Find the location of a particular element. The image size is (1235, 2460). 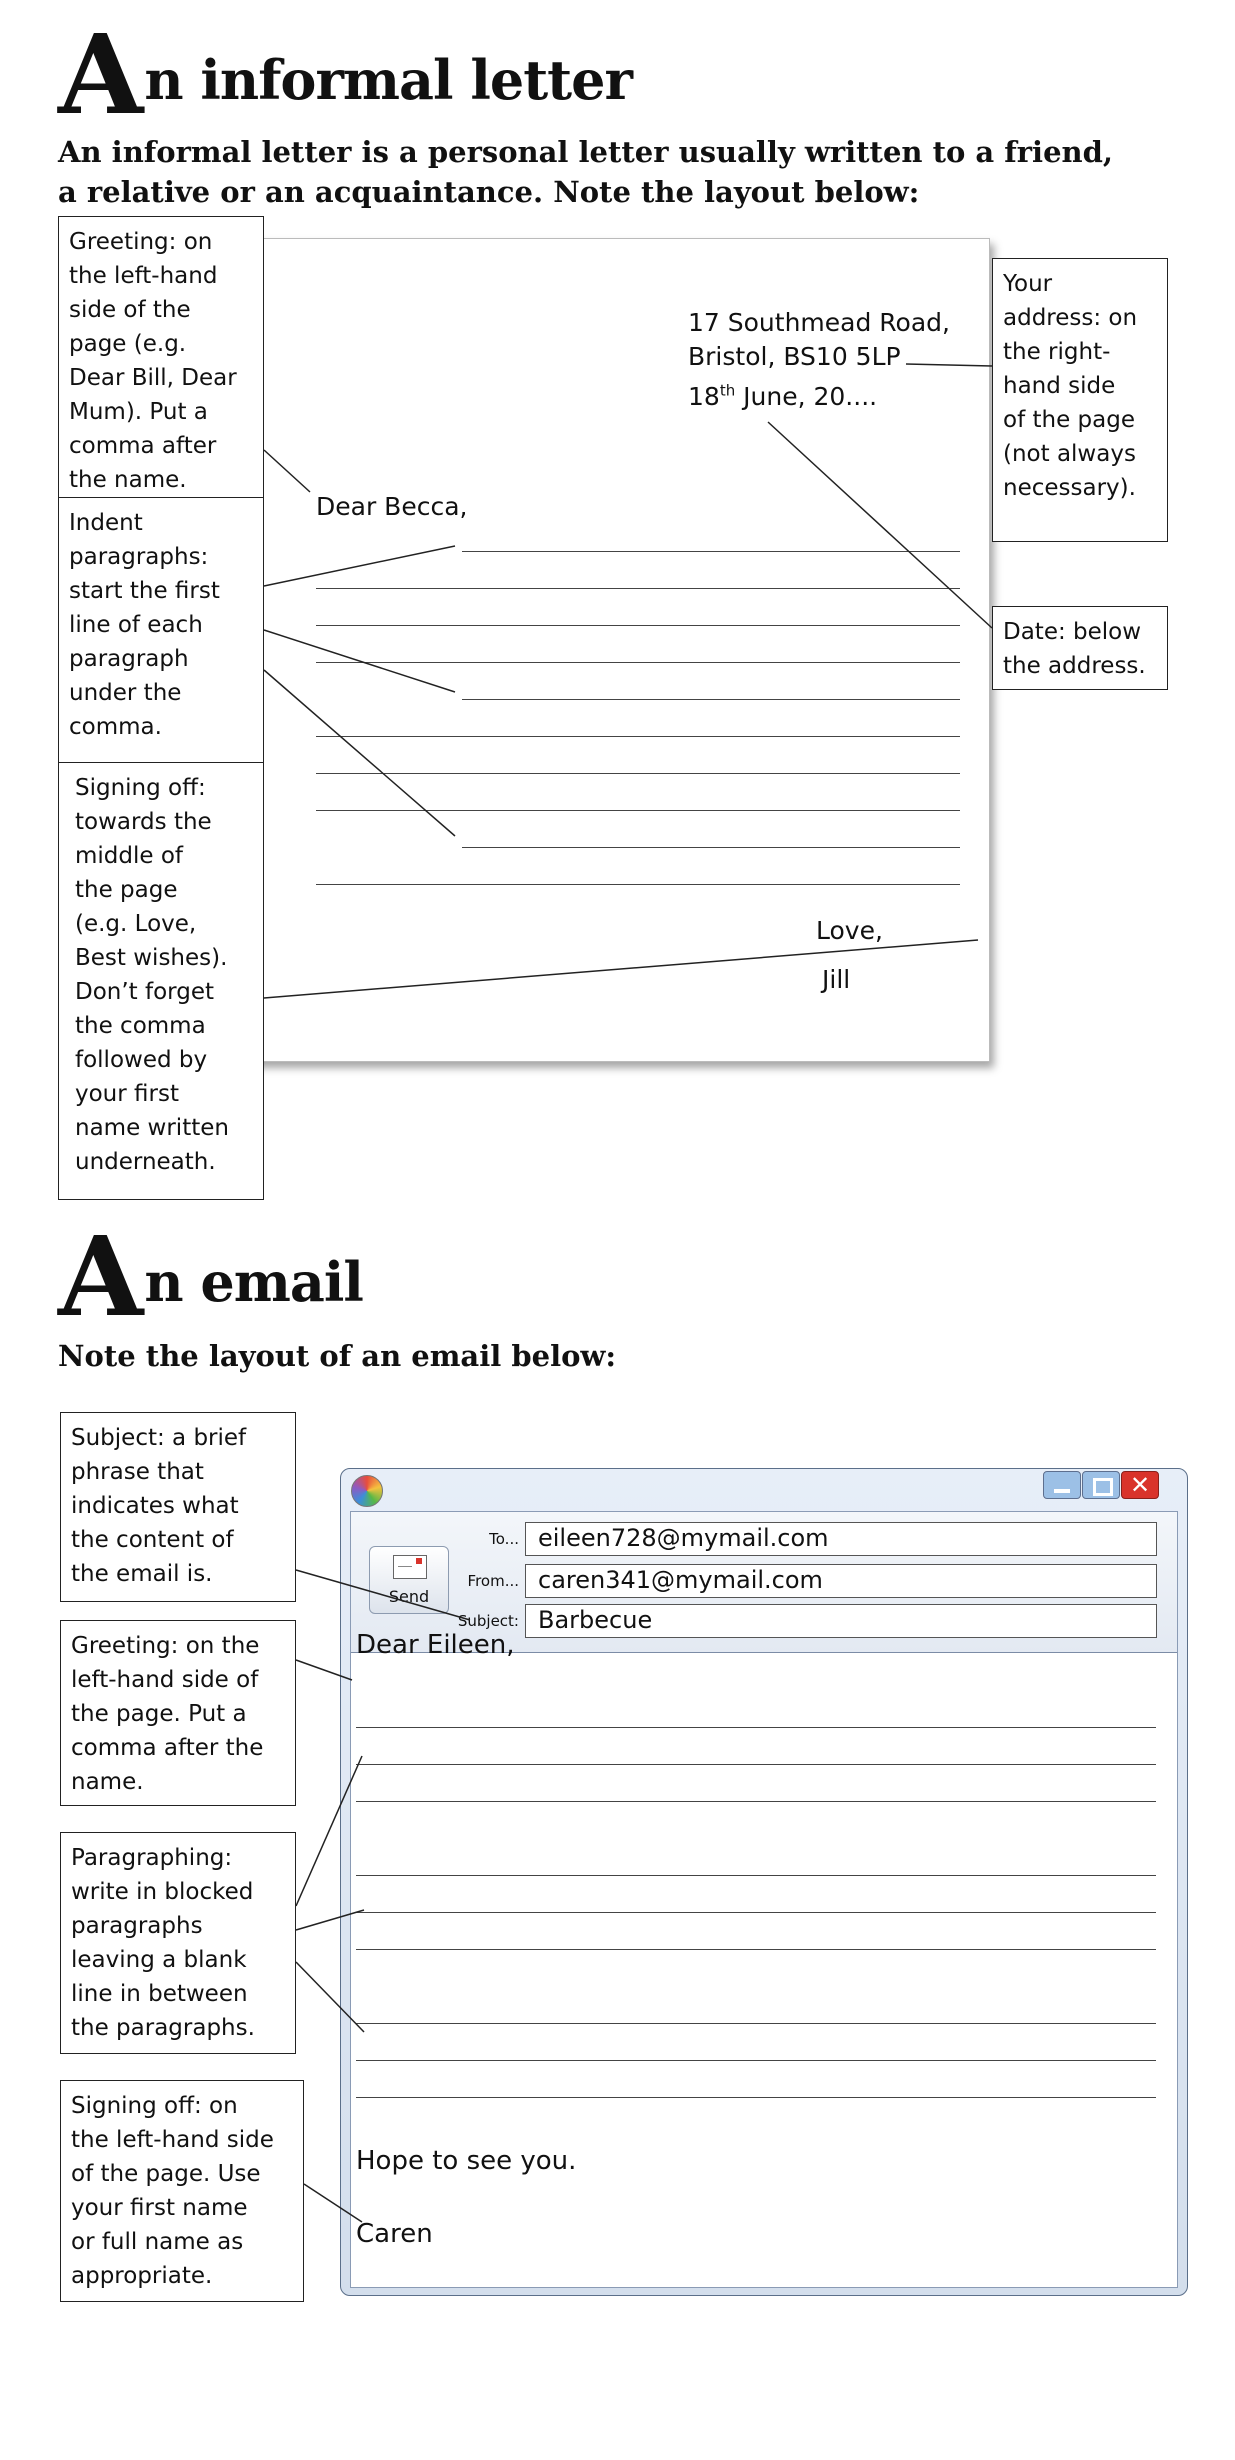

letter-greeting: Dear Becca, is located at coordinates (392, 506).